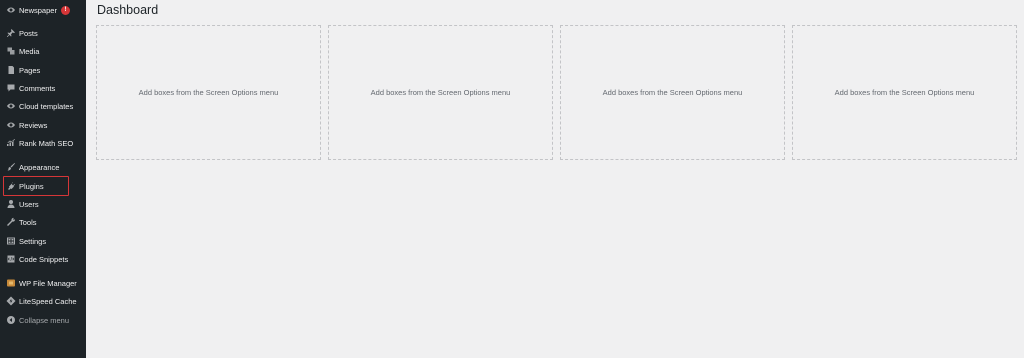 The image size is (1024, 358). I want to click on user-icon, so click(11, 204).